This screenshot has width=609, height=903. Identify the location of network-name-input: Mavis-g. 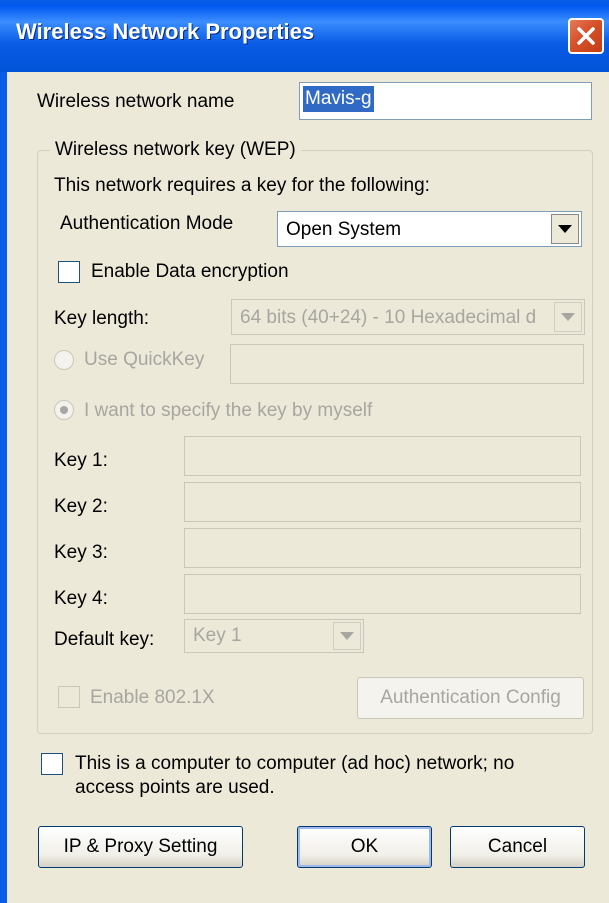
(445, 101).